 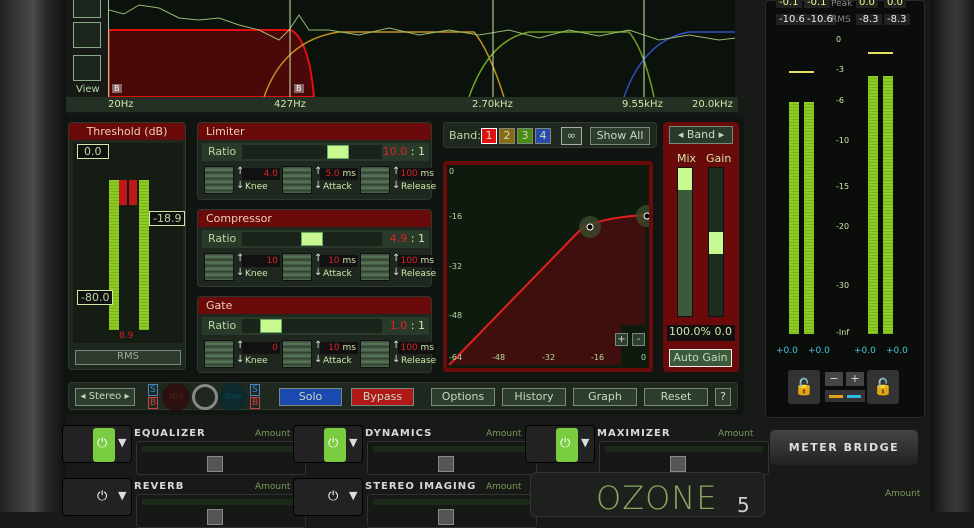 What do you see at coordinates (701, 135) in the screenshot?
I see `band-selector: ◂ Band ▸` at bounding box center [701, 135].